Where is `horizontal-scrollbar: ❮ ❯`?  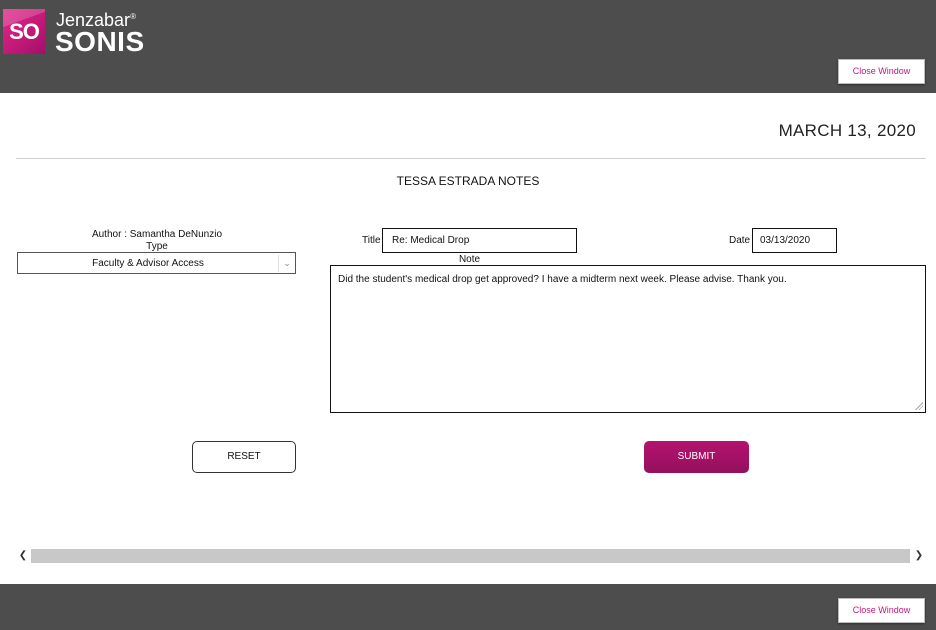 horizontal-scrollbar: ❮ ❯ is located at coordinates (471, 556).